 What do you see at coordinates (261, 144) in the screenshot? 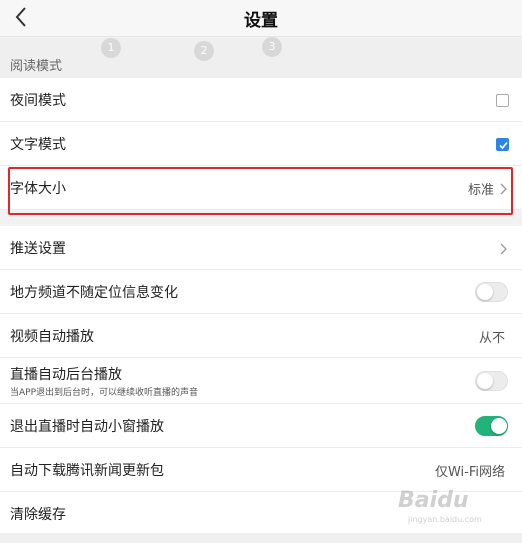
I see `row-text-mode: 文字模式` at bounding box center [261, 144].